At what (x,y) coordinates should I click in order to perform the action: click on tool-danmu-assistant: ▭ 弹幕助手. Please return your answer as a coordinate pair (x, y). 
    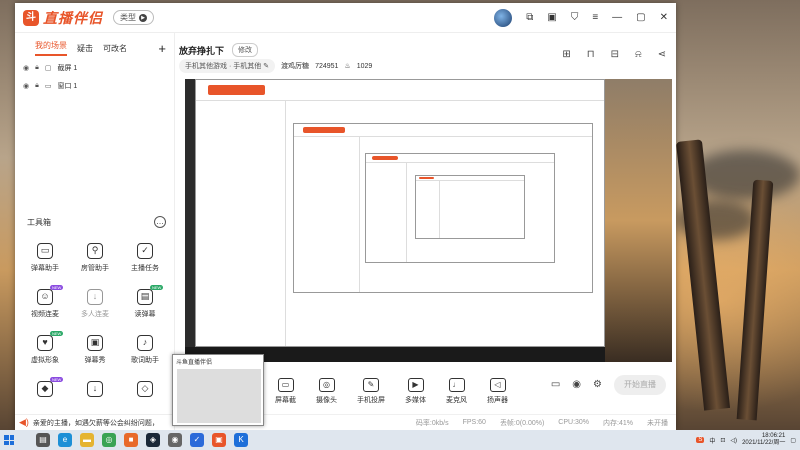
    Looking at the image, I should click on (45, 258).